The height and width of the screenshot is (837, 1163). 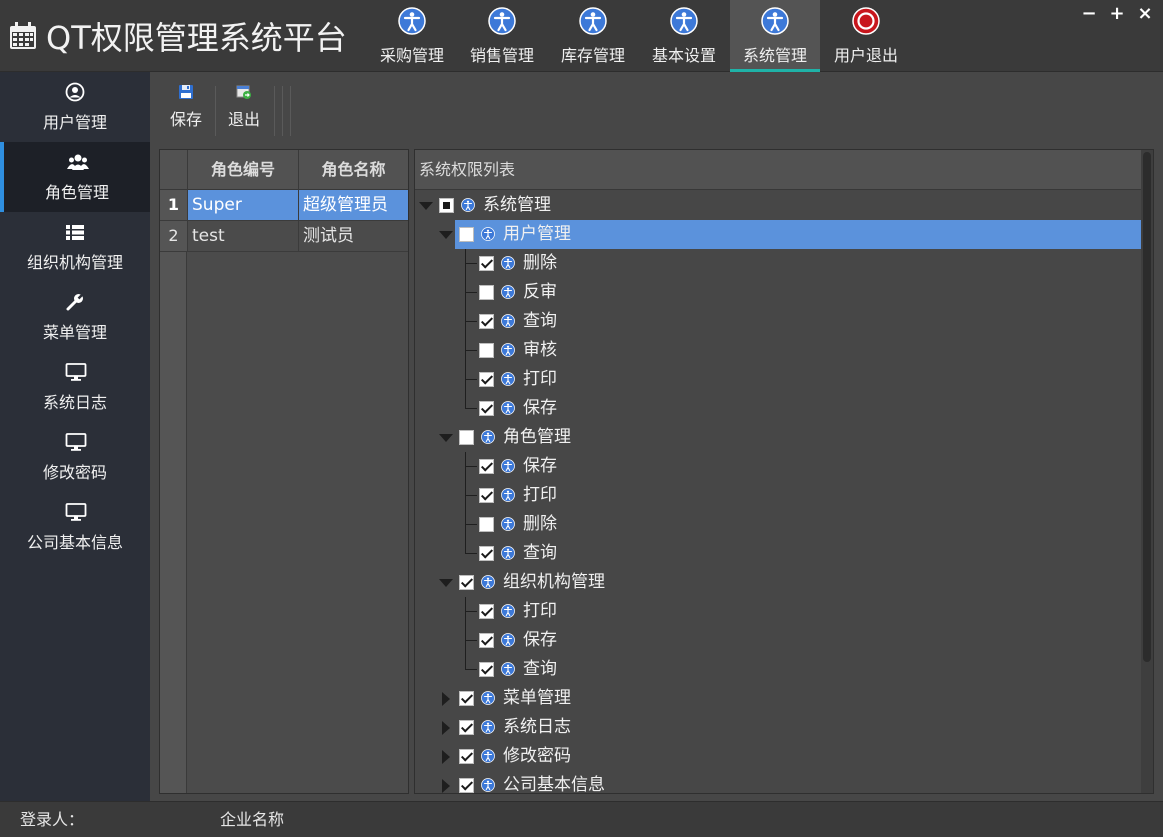 What do you see at coordinates (75, 527) in the screenshot?
I see `sidebar-item-6: 公司基本信息` at bounding box center [75, 527].